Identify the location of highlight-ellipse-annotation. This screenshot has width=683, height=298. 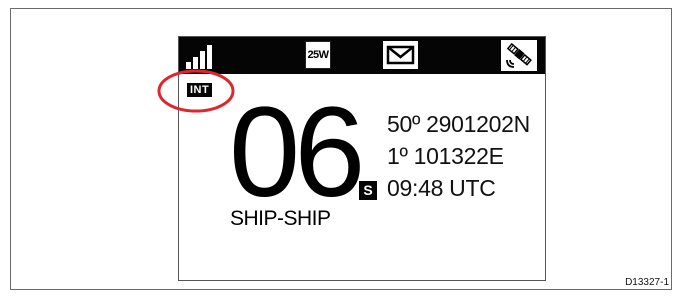
(196, 91).